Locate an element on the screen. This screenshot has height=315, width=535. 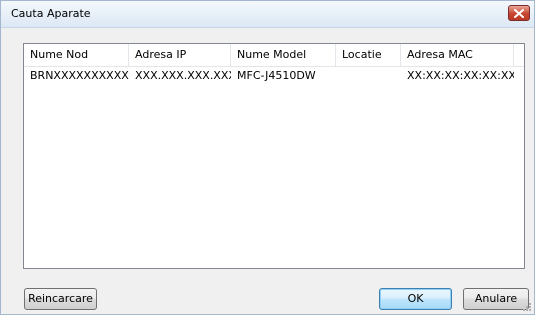
close-button is located at coordinates (519, 13).